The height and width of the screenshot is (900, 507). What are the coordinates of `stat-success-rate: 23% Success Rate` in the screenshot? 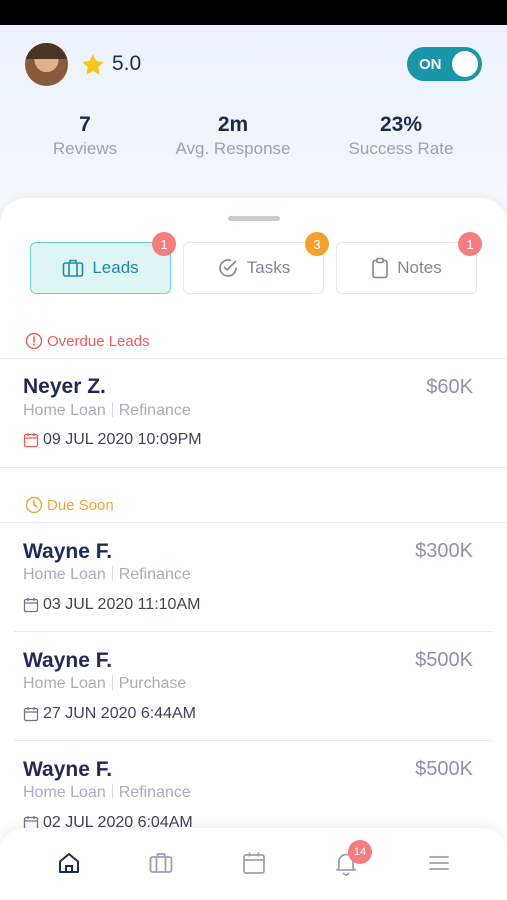 It's located at (401, 136).